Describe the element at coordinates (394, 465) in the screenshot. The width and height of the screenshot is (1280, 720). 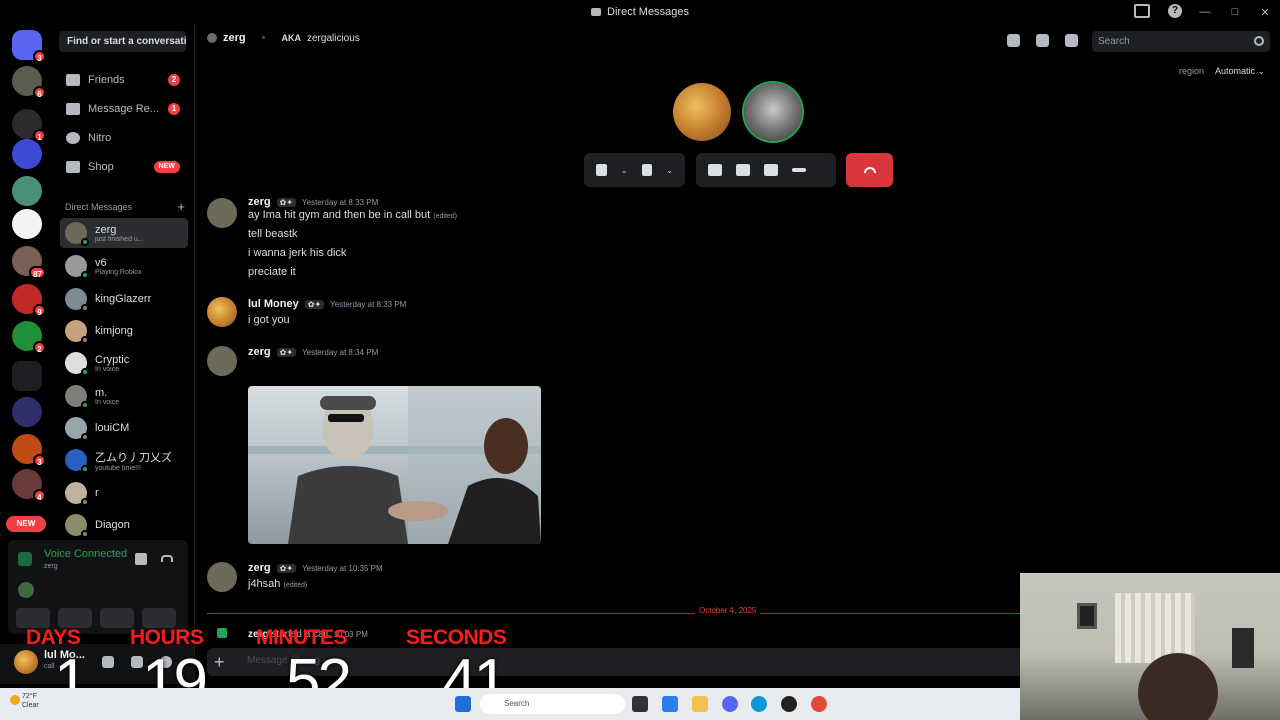
I see `gif-attachment` at that location.